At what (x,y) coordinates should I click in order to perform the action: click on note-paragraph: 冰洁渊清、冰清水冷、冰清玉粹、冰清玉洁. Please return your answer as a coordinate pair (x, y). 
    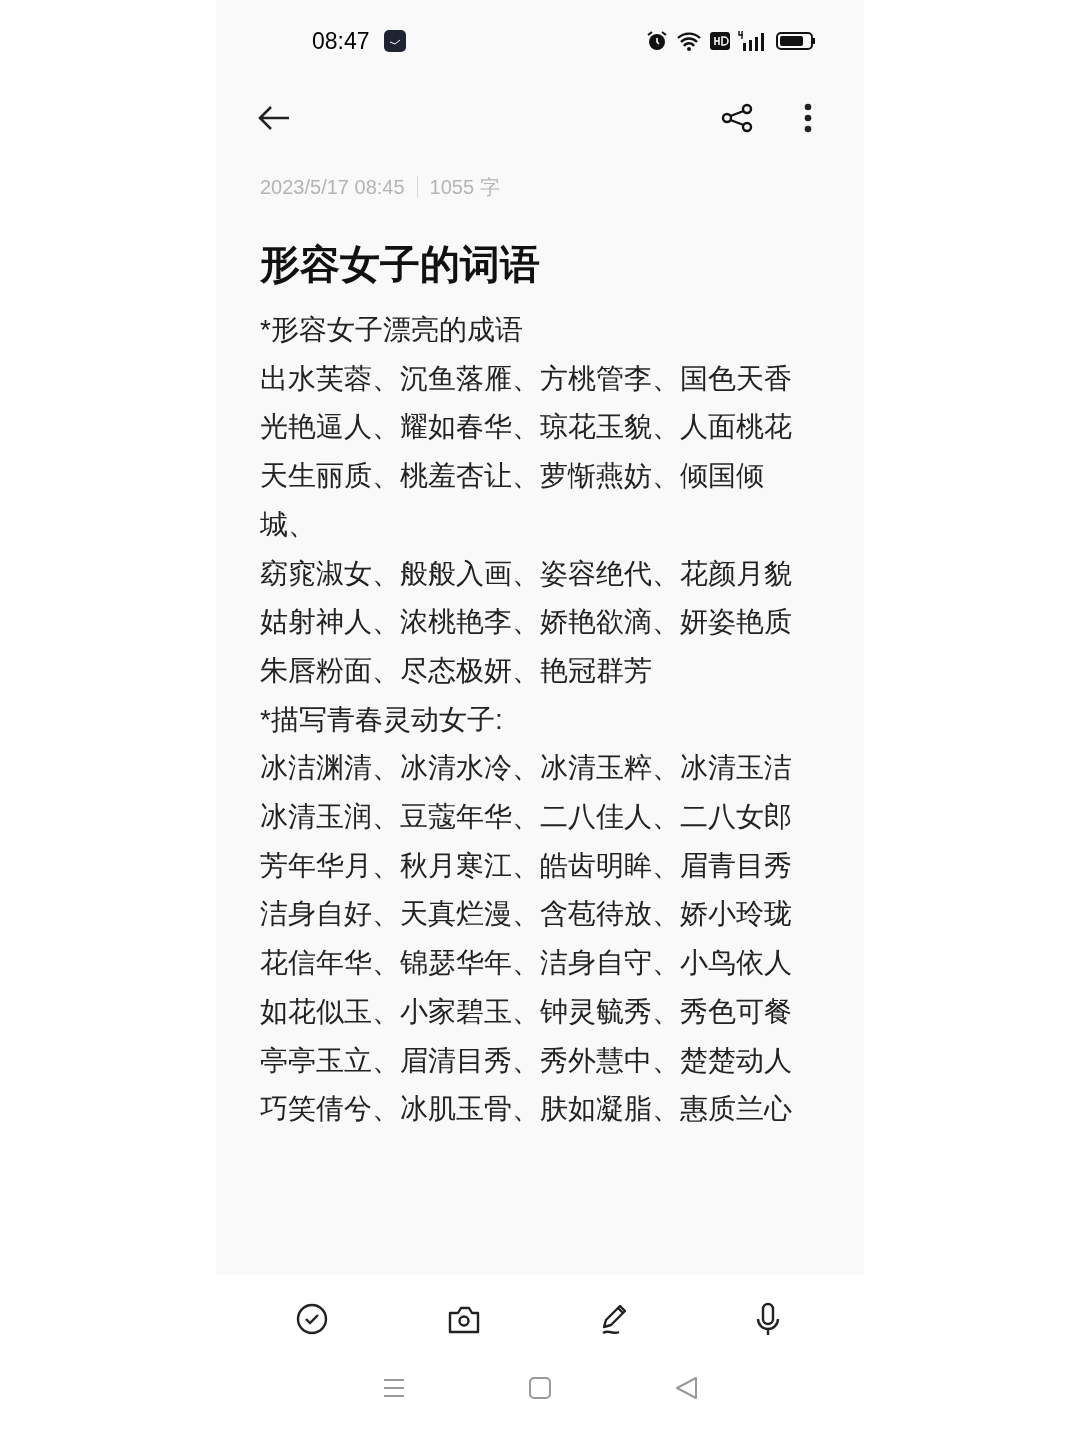
    Looking at the image, I should click on (526, 768).